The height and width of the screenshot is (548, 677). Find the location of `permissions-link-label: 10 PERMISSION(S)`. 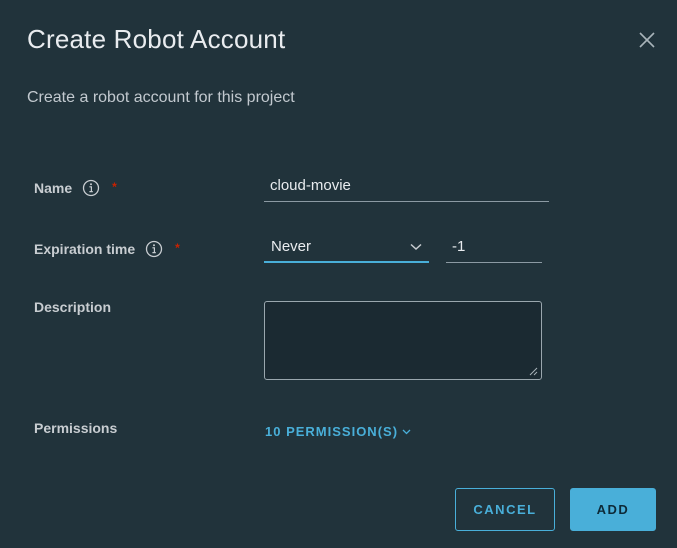

permissions-link-label: 10 PERMISSION(S) is located at coordinates (332, 431).